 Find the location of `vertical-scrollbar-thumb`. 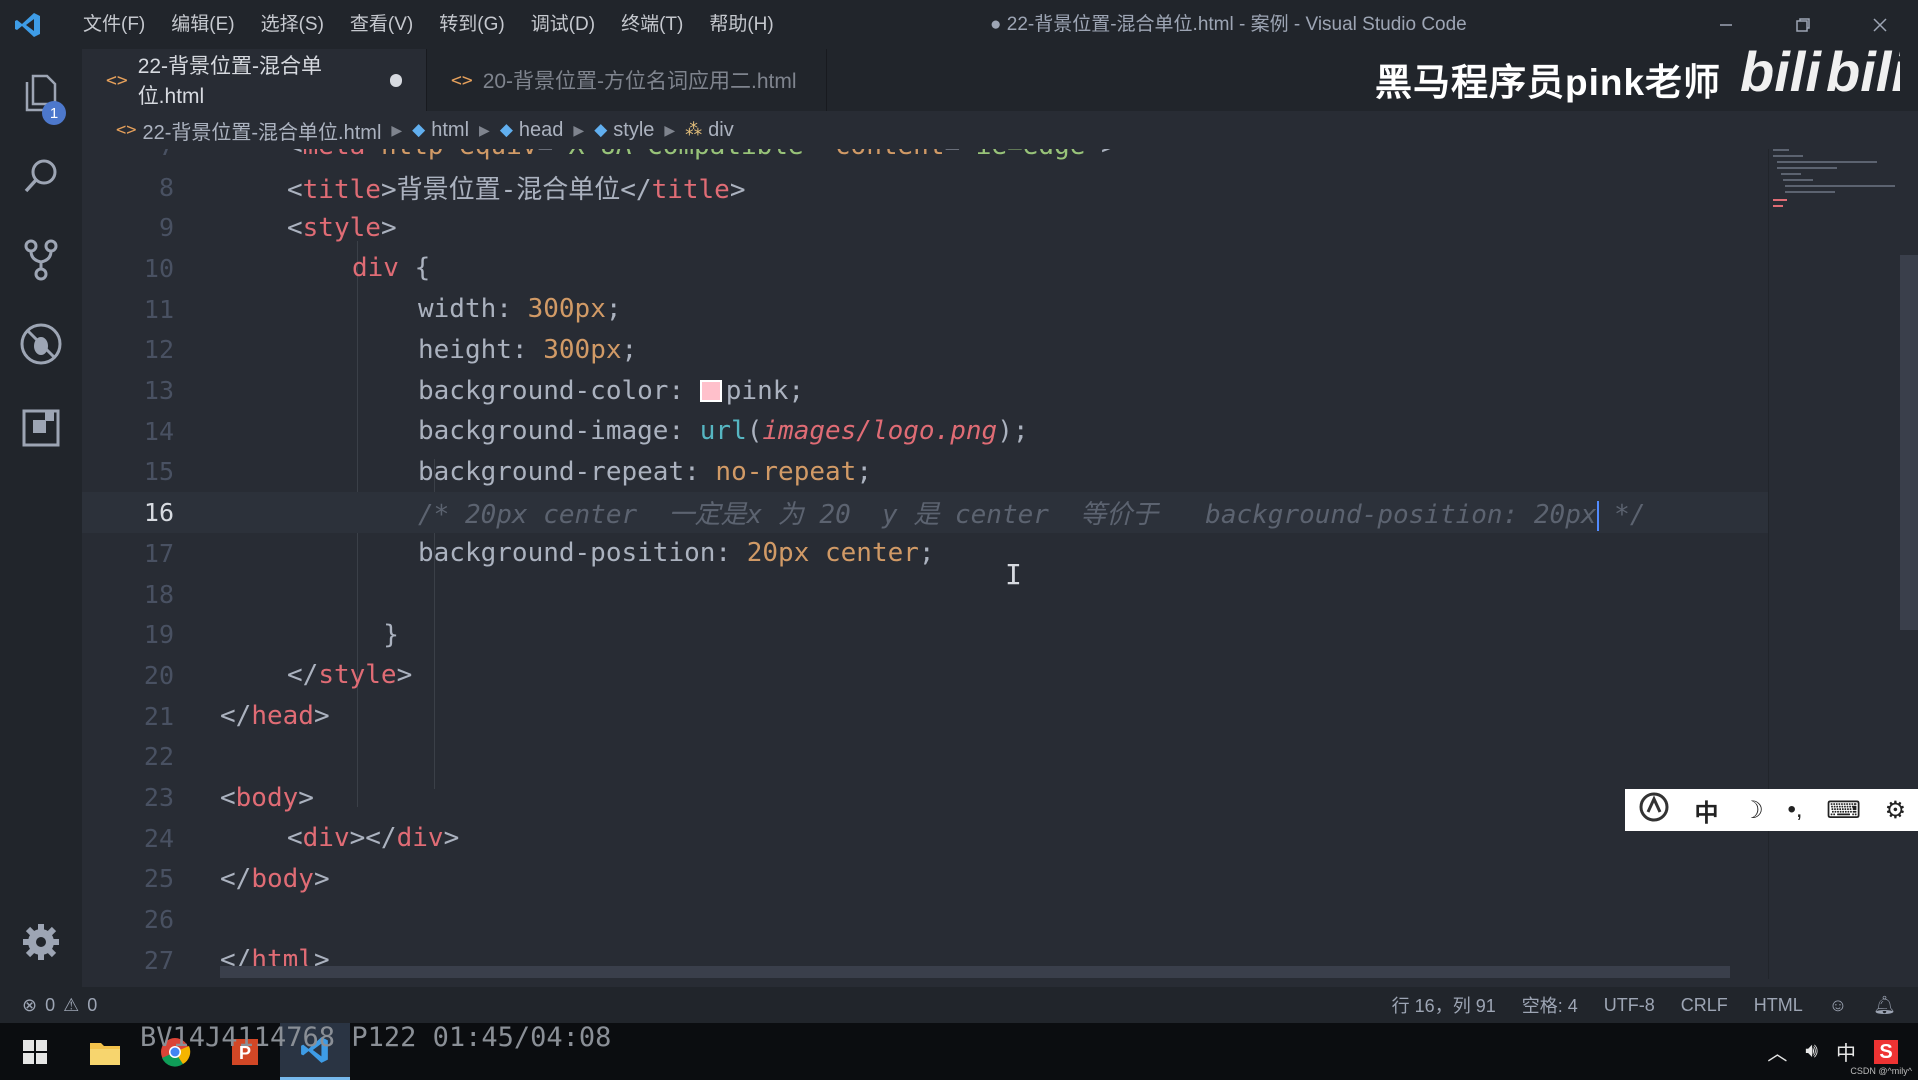

vertical-scrollbar-thumb is located at coordinates (1909, 442).